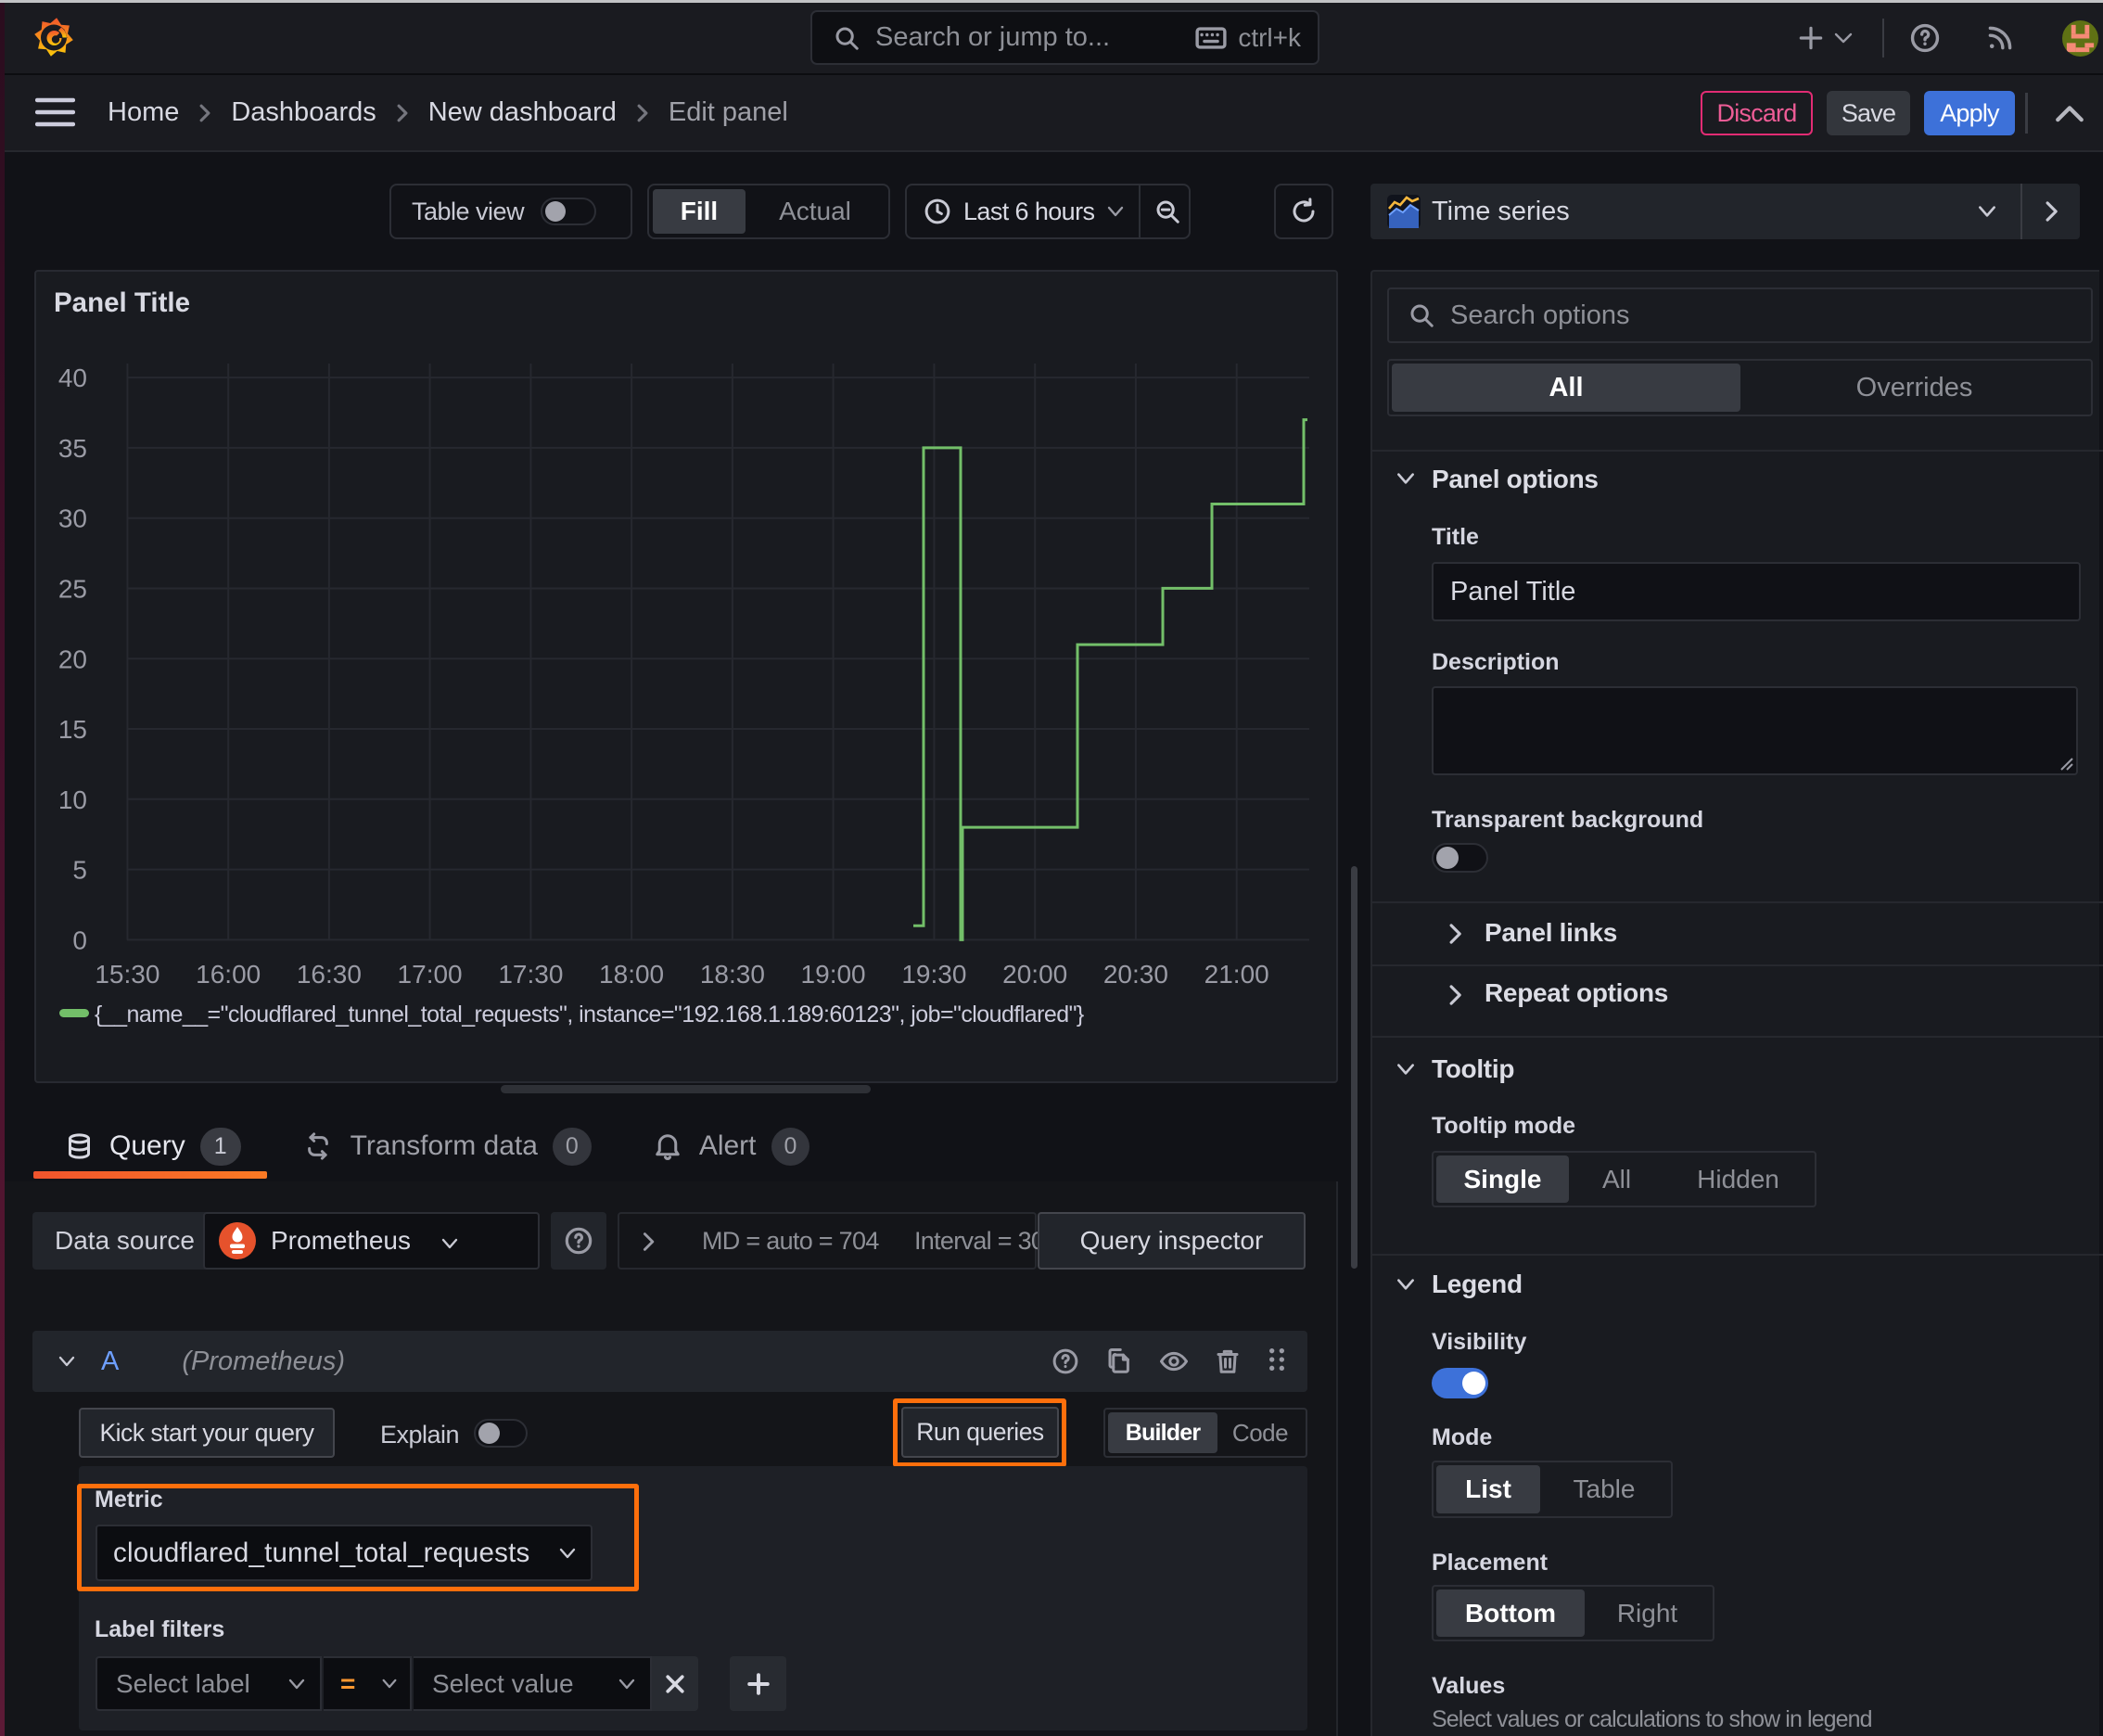 The image size is (2103, 1736). I want to click on svg-text: 19:30, so click(933, 974).